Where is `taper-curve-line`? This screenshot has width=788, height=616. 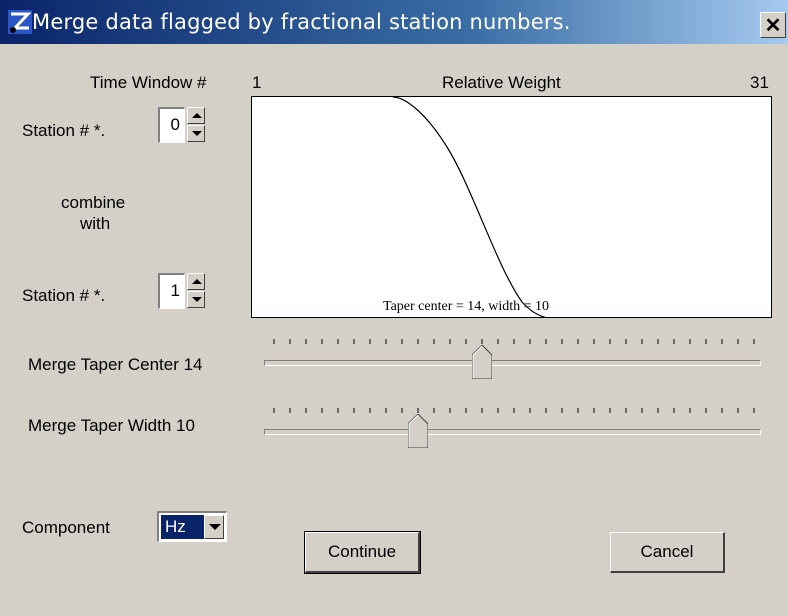
taper-curve-line is located at coordinates (469, 207).